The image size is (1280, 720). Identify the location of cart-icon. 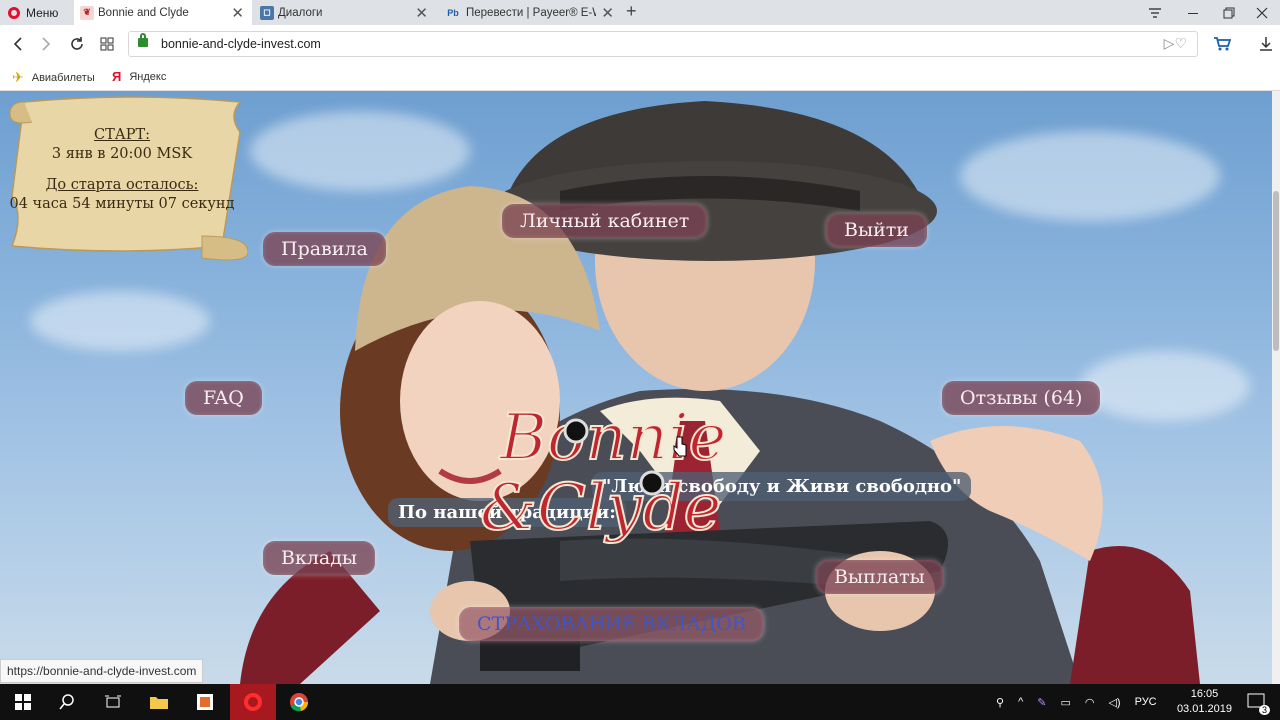
(1222, 44).